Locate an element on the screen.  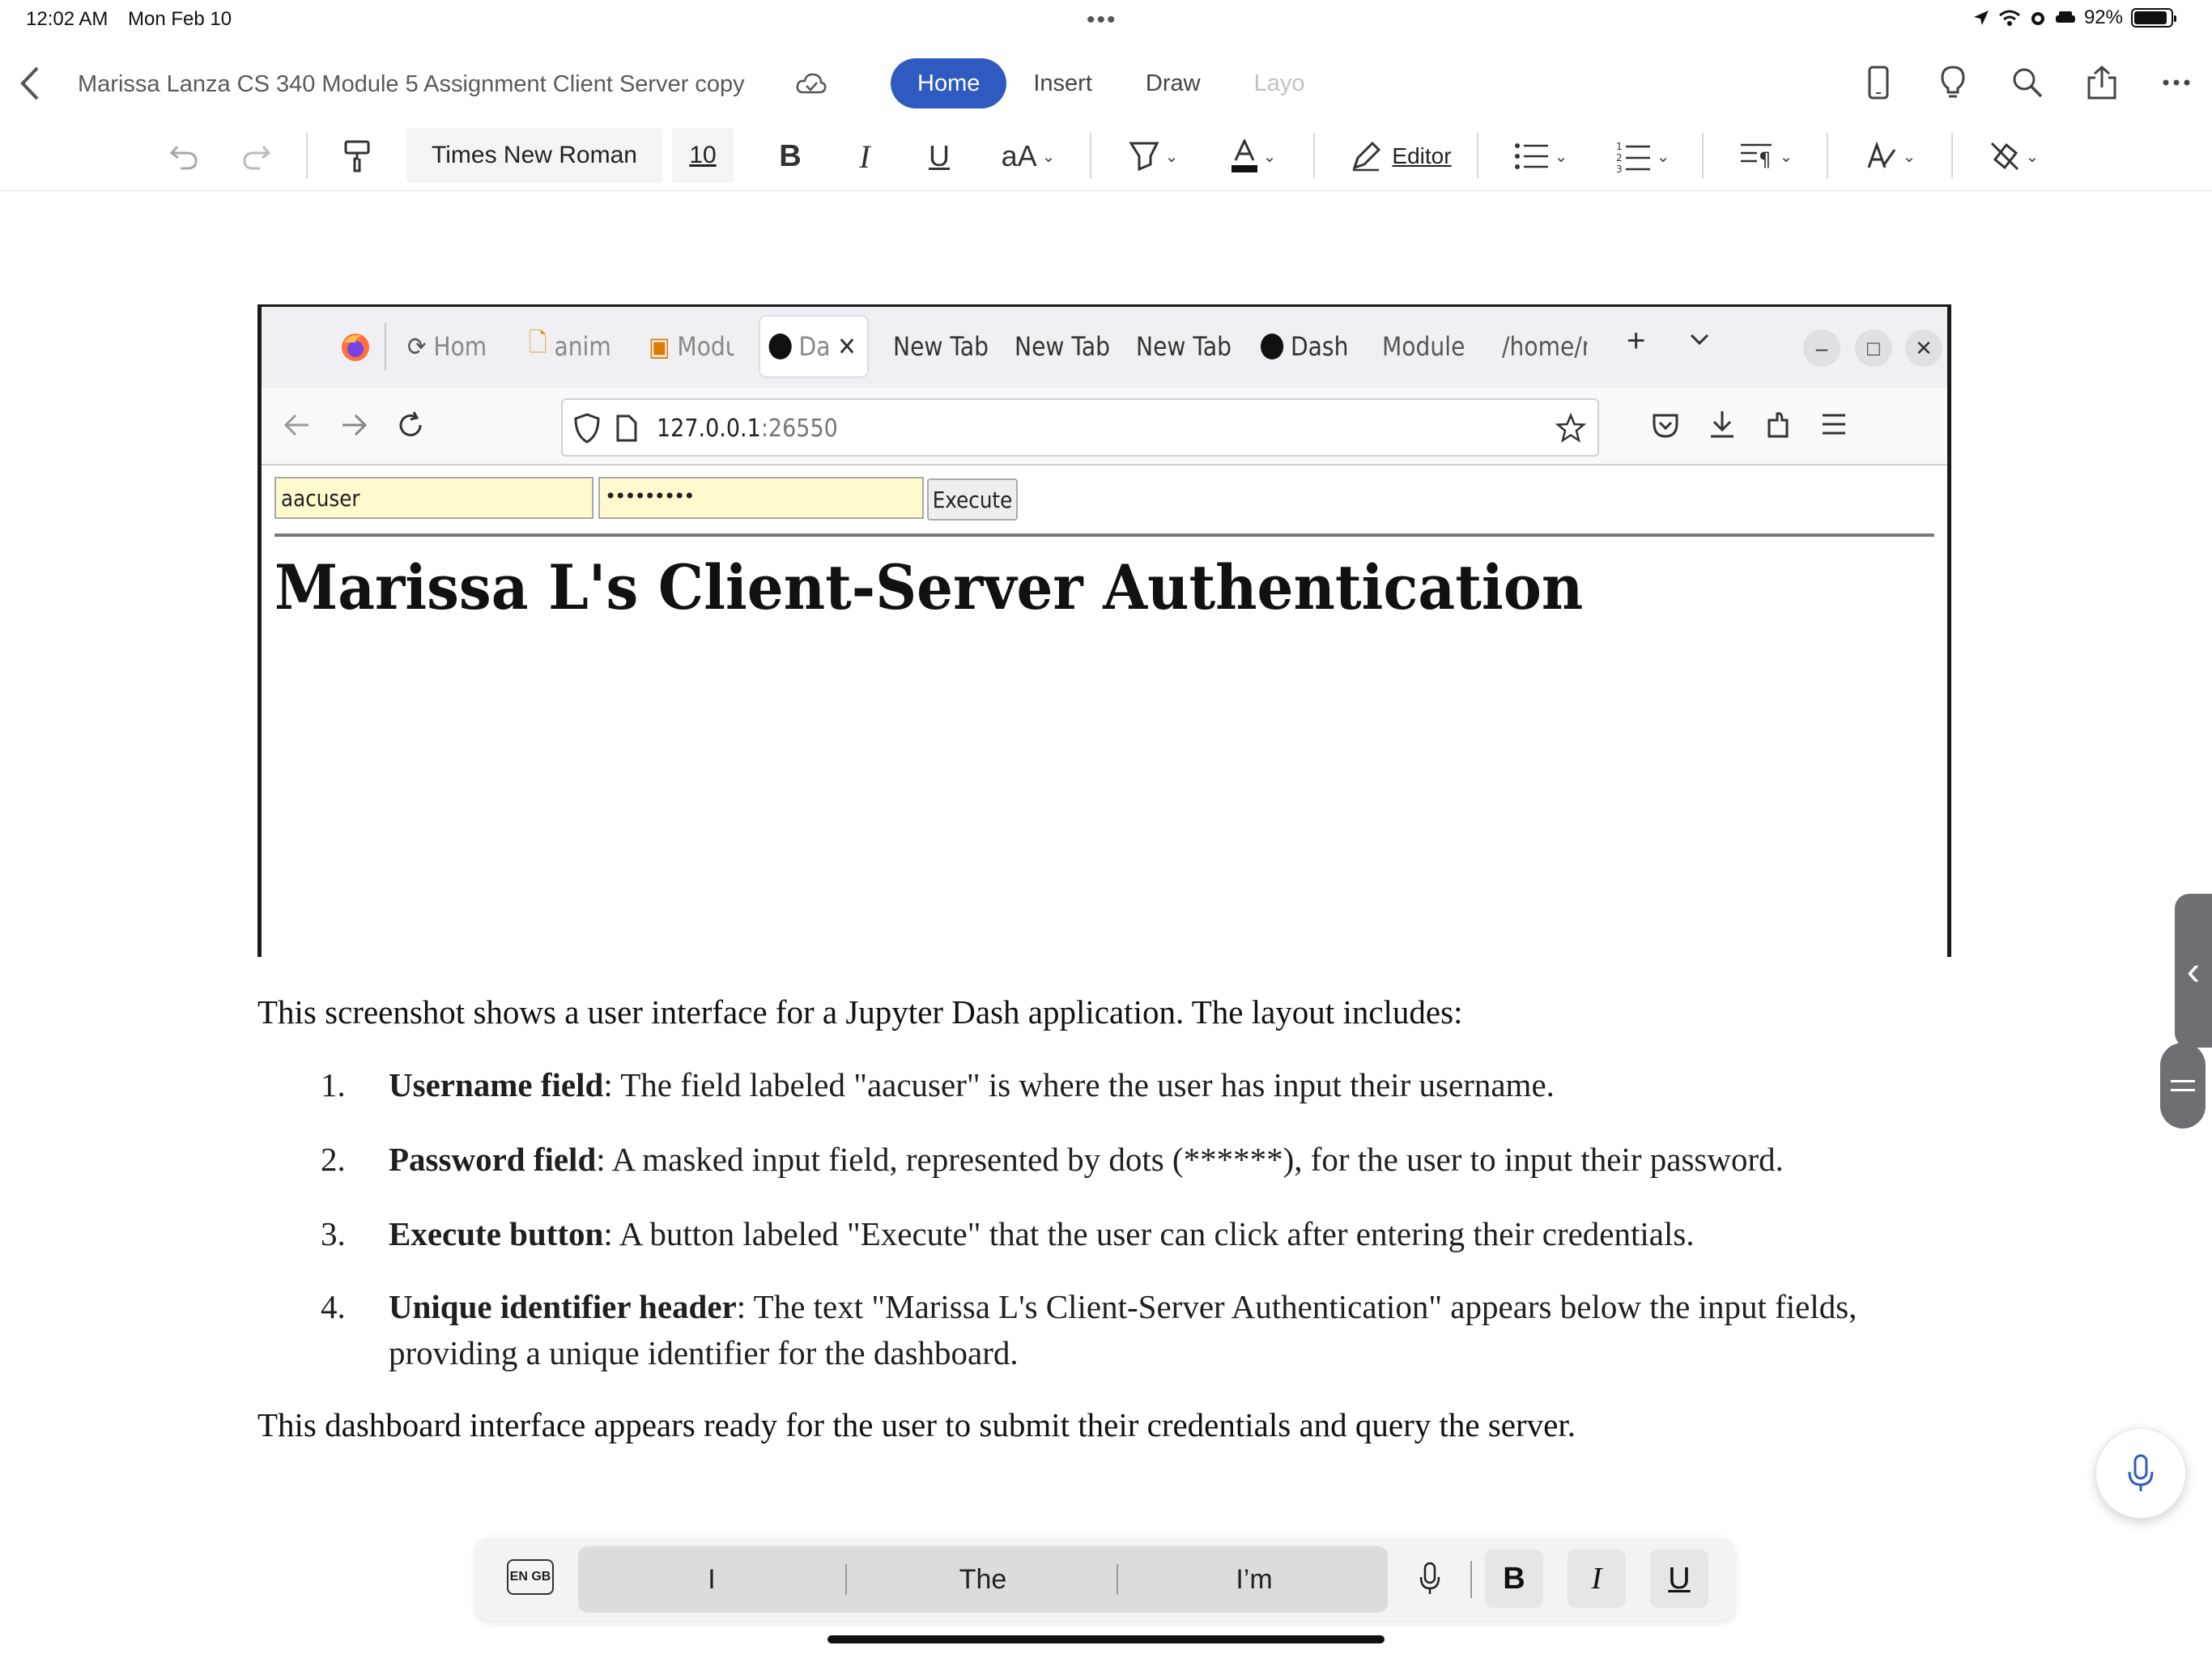
maximize-icon: □ is located at coordinates (1874, 348).